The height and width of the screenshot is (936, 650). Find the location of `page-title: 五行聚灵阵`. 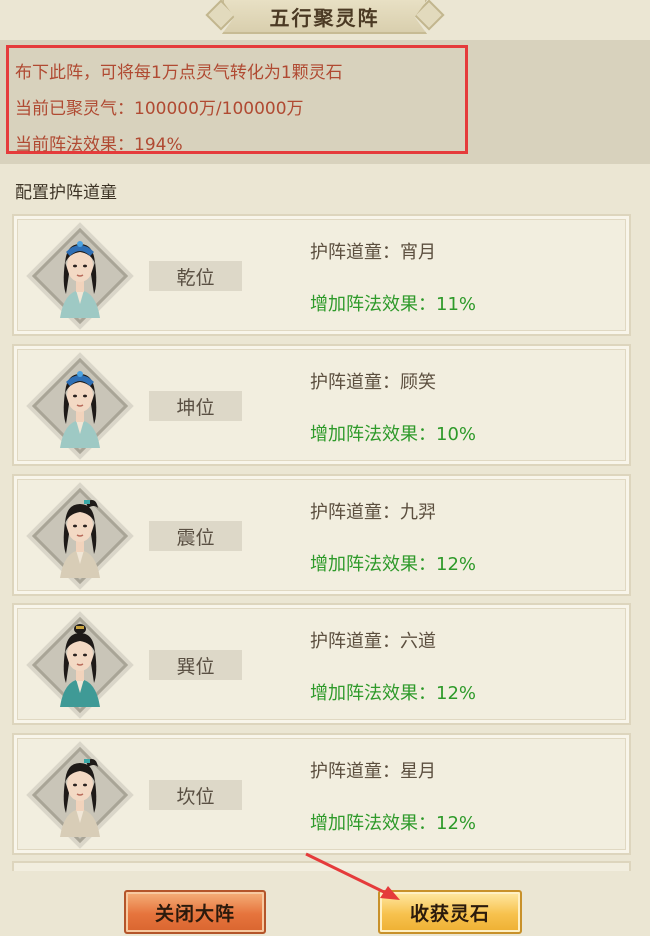

page-title: 五行聚灵阵 is located at coordinates (324, 17).